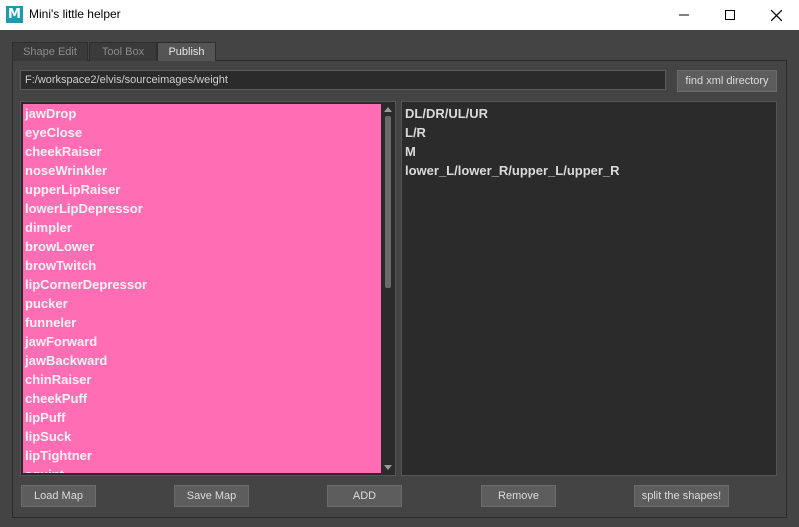  Describe the element at coordinates (202, 379) in the screenshot. I see `list-item: chinRaiser` at that location.